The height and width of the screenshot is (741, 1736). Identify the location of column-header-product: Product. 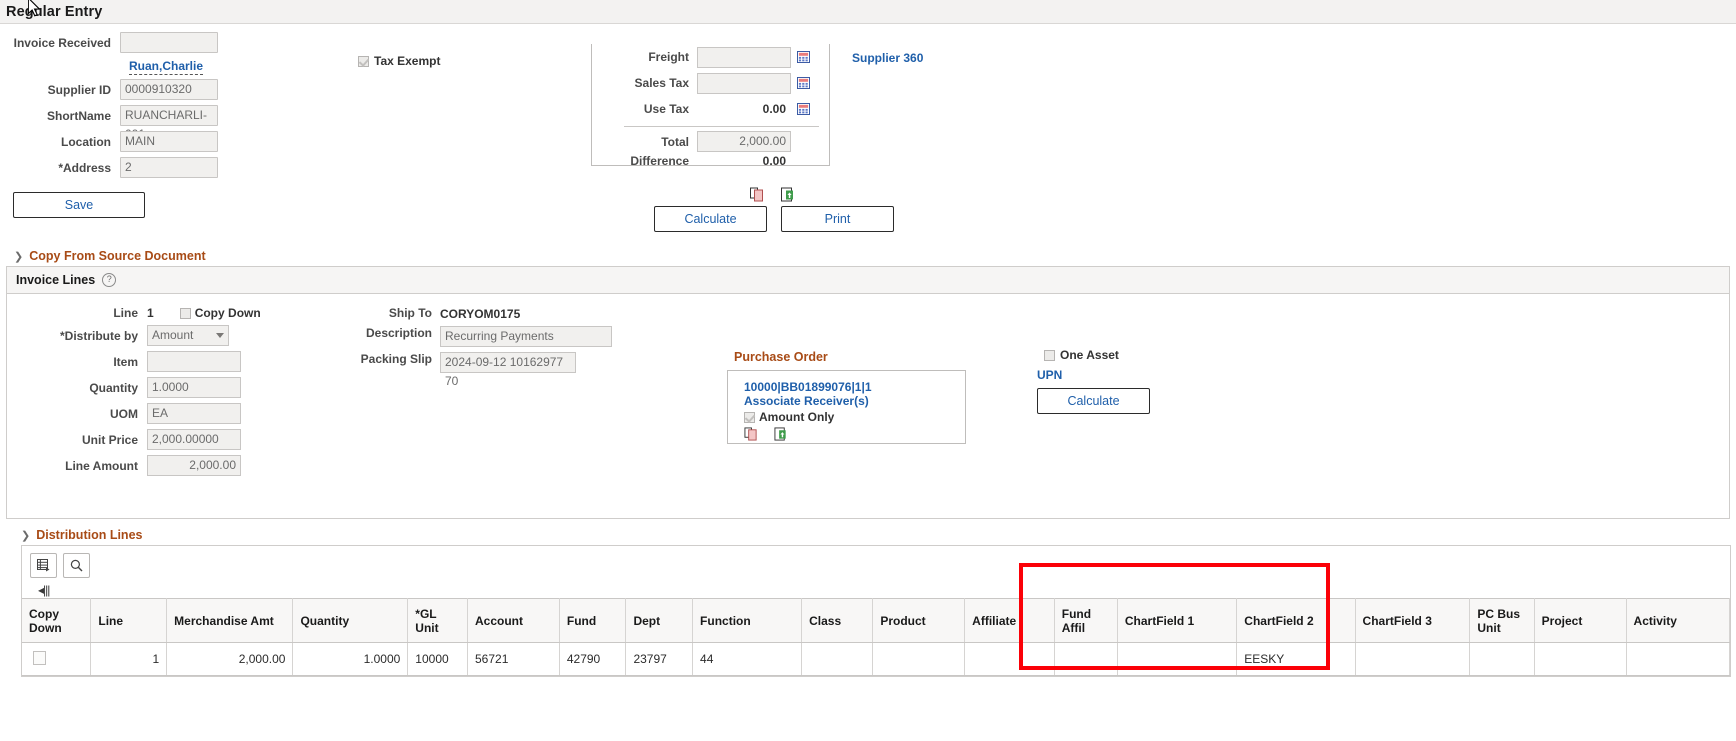
(919, 620).